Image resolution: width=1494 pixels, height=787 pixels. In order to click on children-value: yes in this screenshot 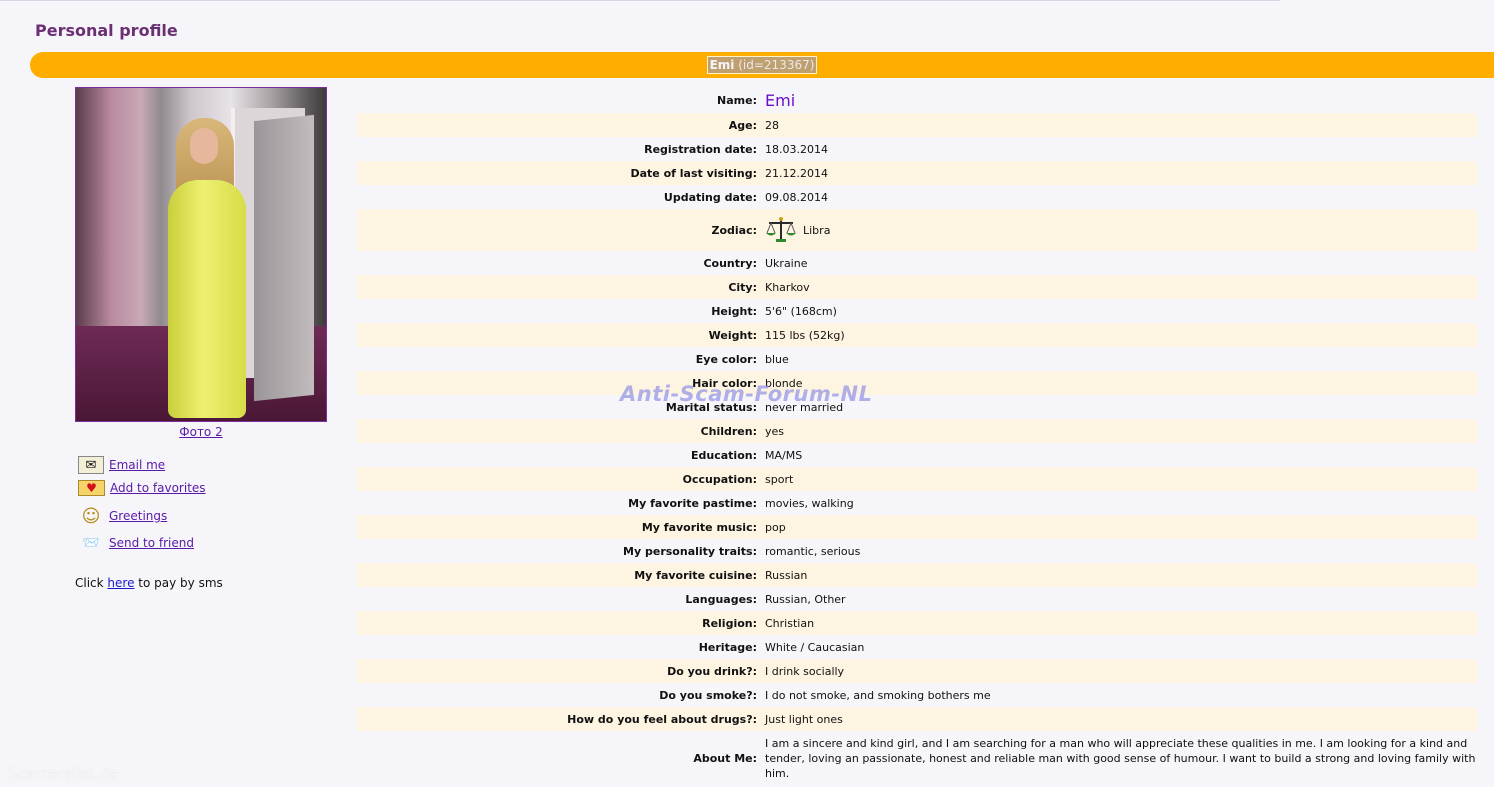, I will do `click(1121, 431)`.